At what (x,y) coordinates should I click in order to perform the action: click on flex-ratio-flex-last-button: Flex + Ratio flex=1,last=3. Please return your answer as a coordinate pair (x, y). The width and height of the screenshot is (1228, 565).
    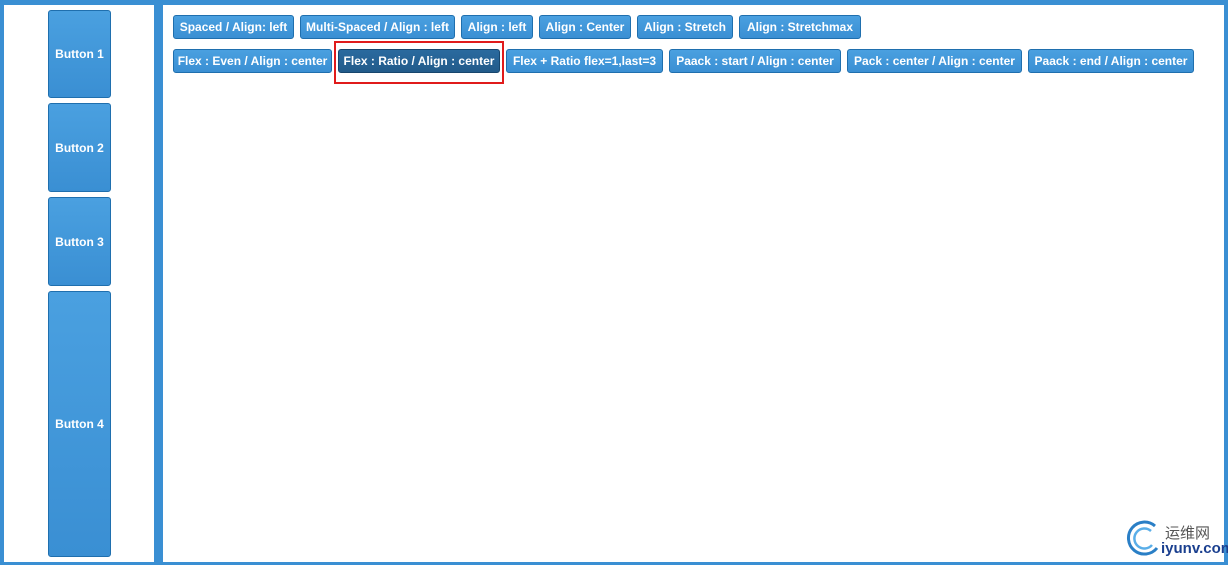
    Looking at the image, I should click on (584, 61).